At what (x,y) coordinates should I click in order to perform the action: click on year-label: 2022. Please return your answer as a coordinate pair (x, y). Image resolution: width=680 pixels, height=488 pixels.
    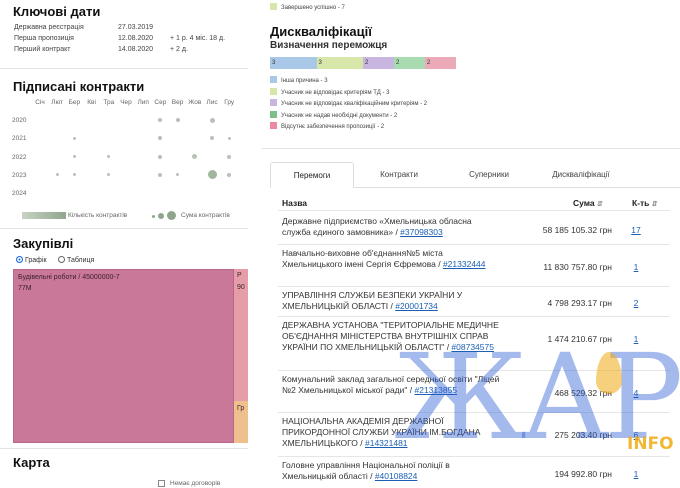
    Looking at the image, I should click on (19, 157).